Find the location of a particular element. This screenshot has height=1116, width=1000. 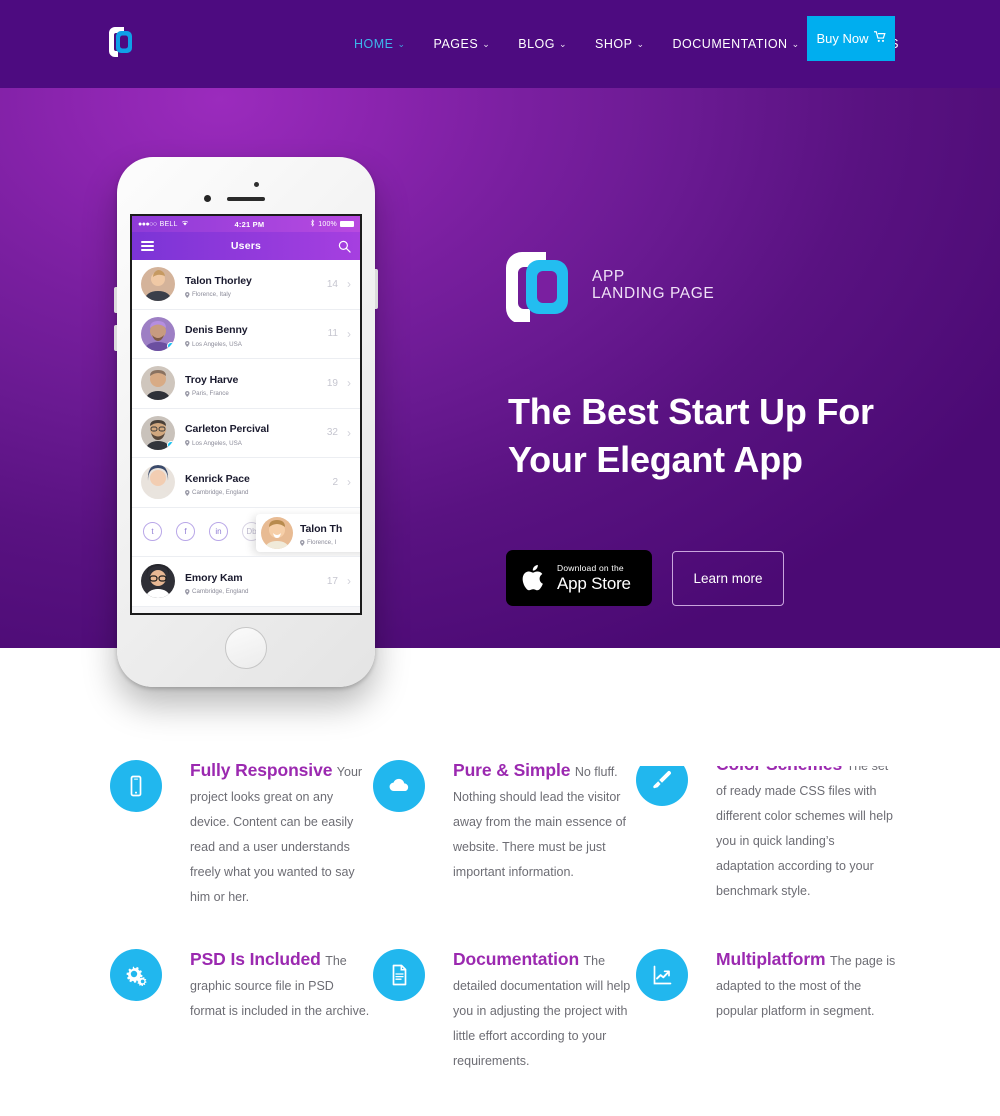

list-item: Emory Kam Cambridge, England 17 › is located at coordinates (246, 582).